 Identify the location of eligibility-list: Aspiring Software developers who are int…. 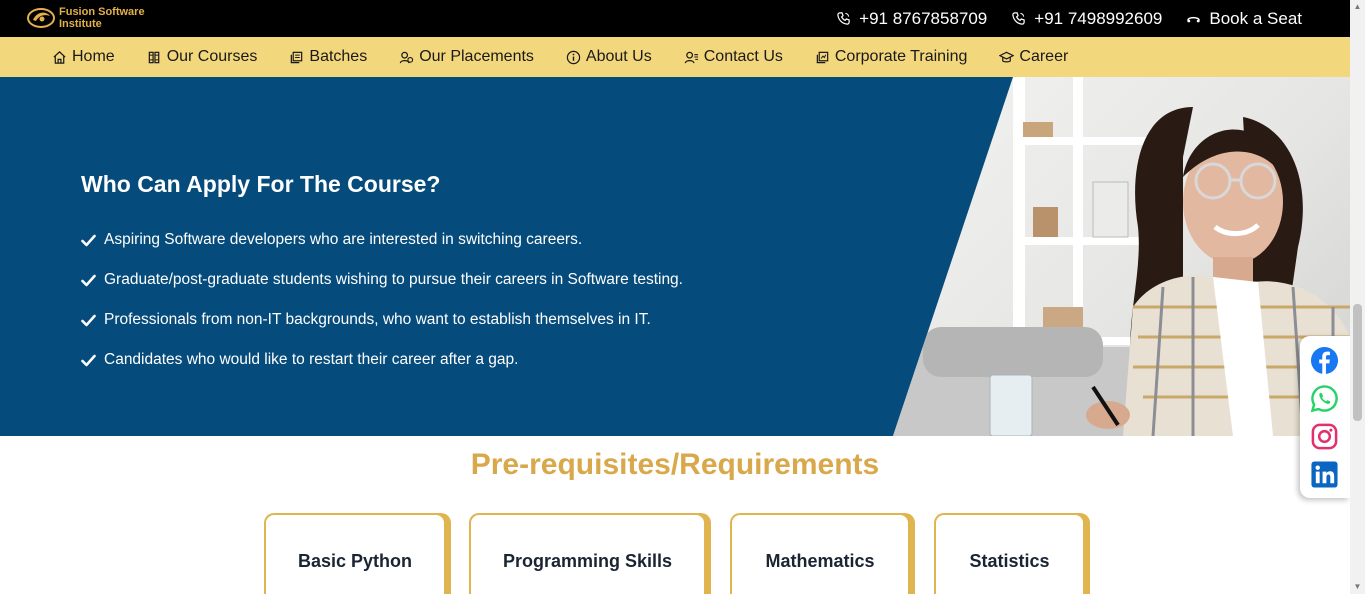
(382, 300).